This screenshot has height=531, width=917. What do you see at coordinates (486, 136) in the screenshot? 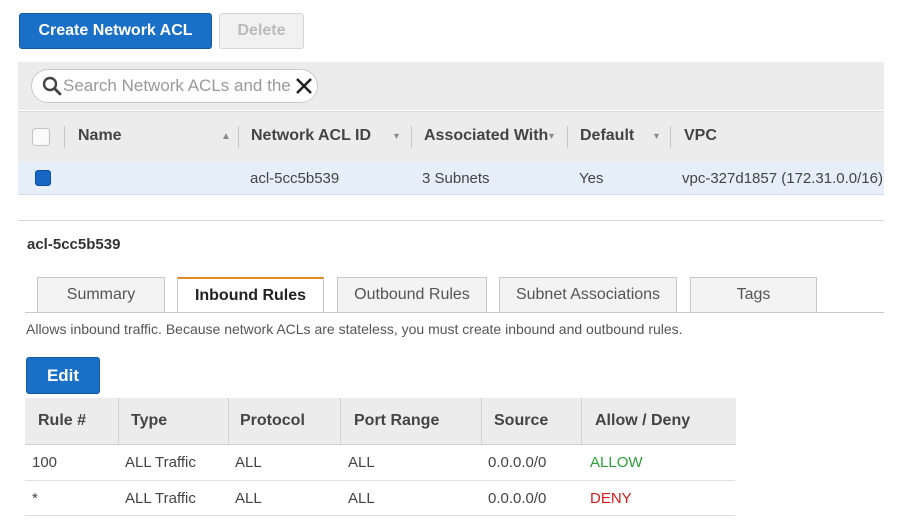
I see `column-associated-with: Associated With` at bounding box center [486, 136].